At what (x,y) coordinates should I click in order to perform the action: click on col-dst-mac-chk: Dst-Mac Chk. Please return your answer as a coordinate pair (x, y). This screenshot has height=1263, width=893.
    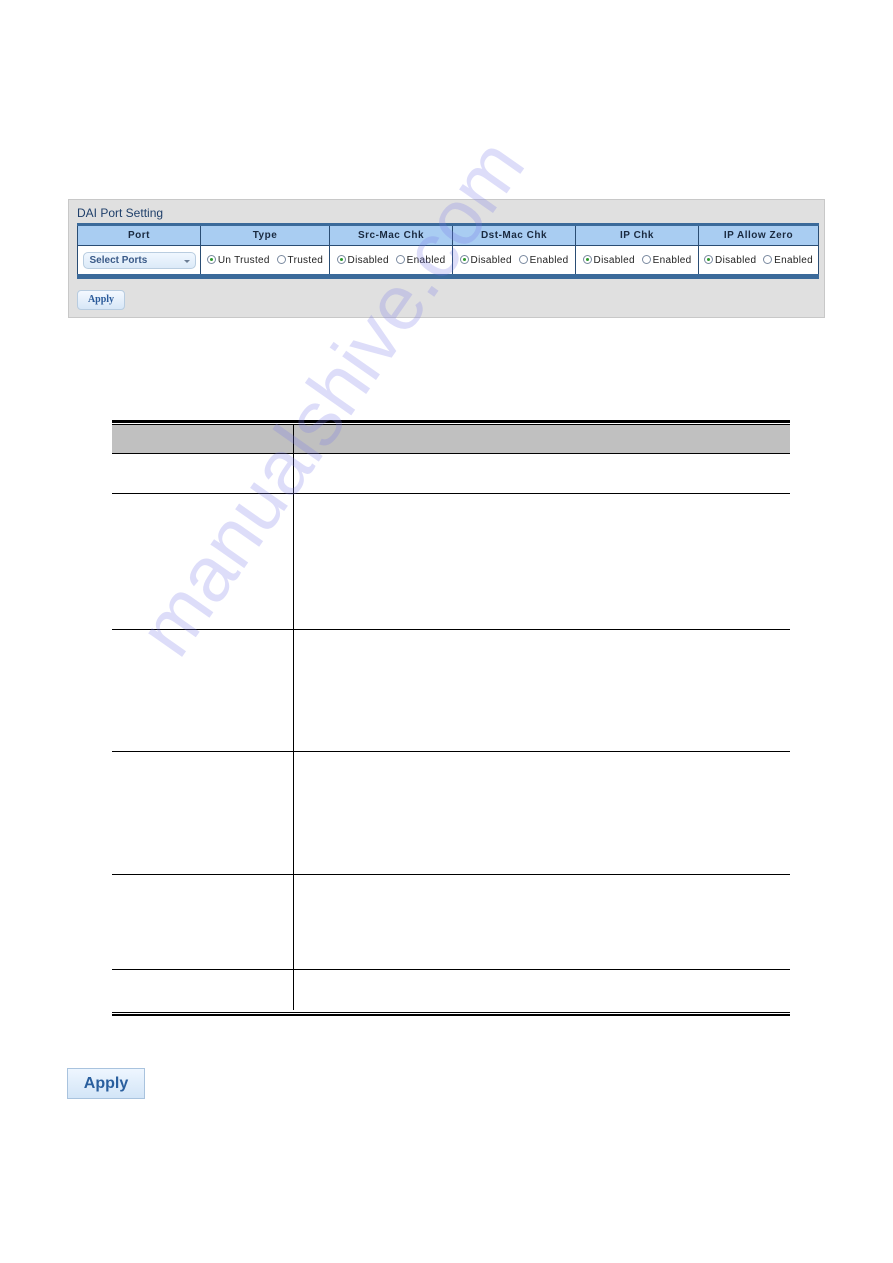
    Looking at the image, I should click on (514, 235).